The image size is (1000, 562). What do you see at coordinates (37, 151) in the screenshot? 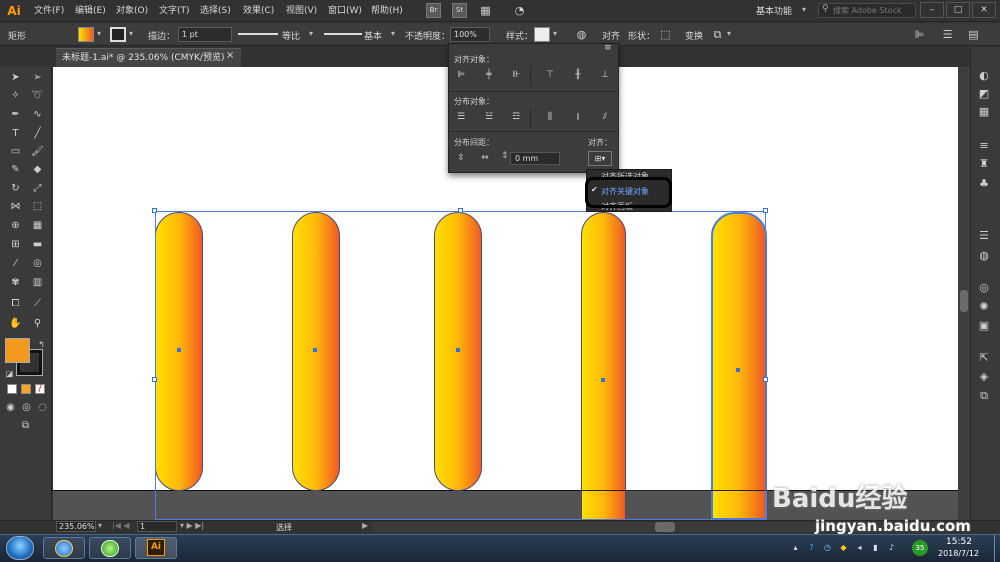
I see `paintbrush-icon: 🖌` at bounding box center [37, 151].